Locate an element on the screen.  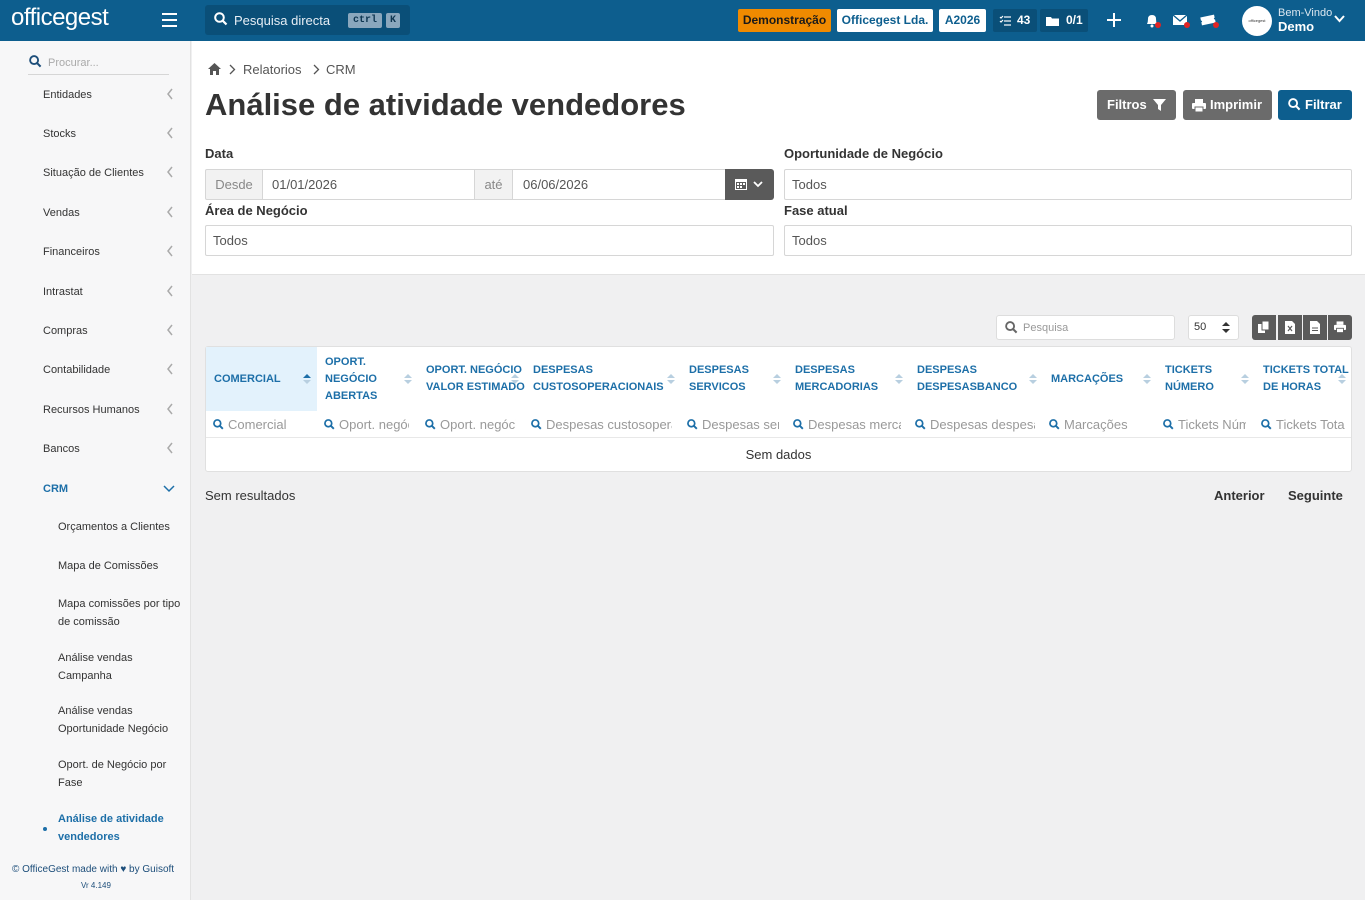
pagination-previous: Anterior is located at coordinates (1239, 495).